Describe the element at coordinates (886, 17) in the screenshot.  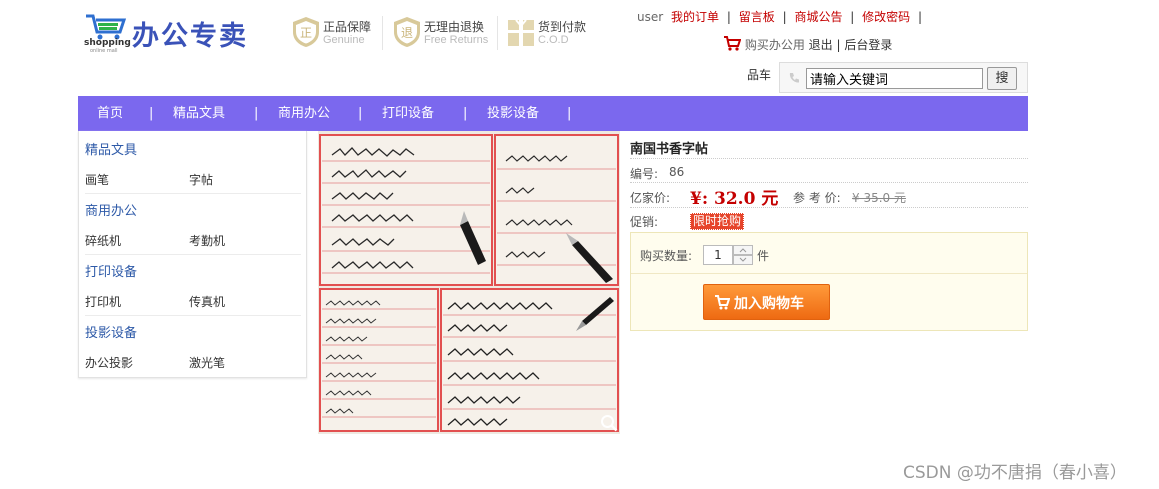
I see `change-password-link: 修改密码` at that location.